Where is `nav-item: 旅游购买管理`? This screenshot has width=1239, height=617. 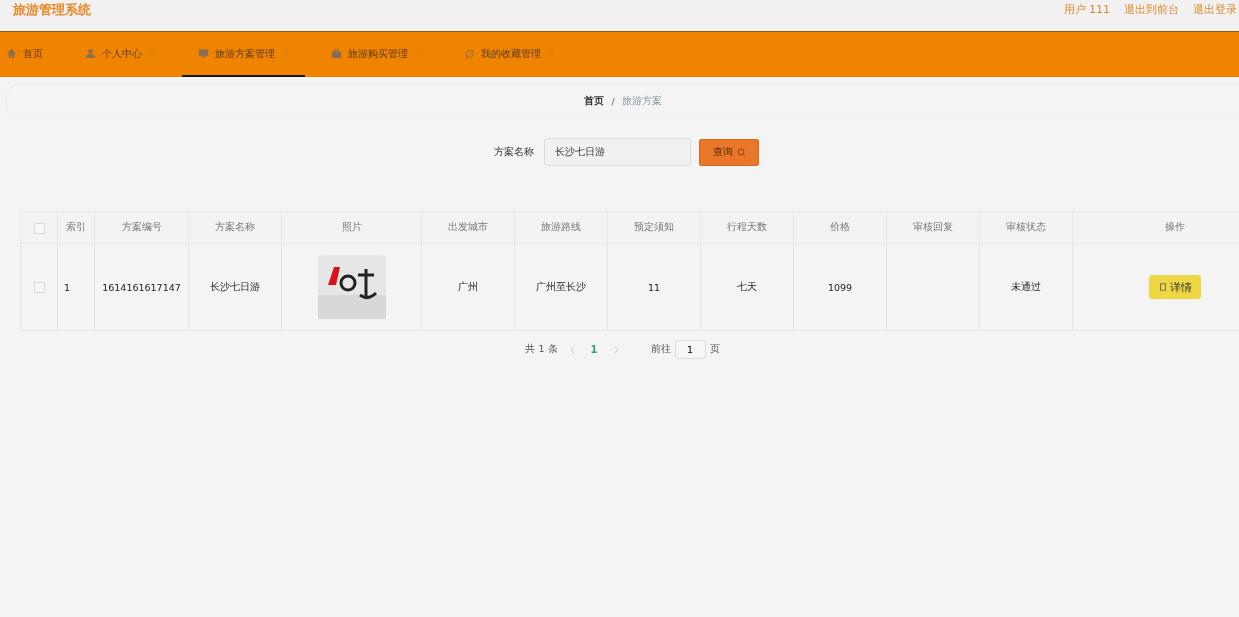
nav-item: 旅游购买管理 is located at coordinates (384, 54).